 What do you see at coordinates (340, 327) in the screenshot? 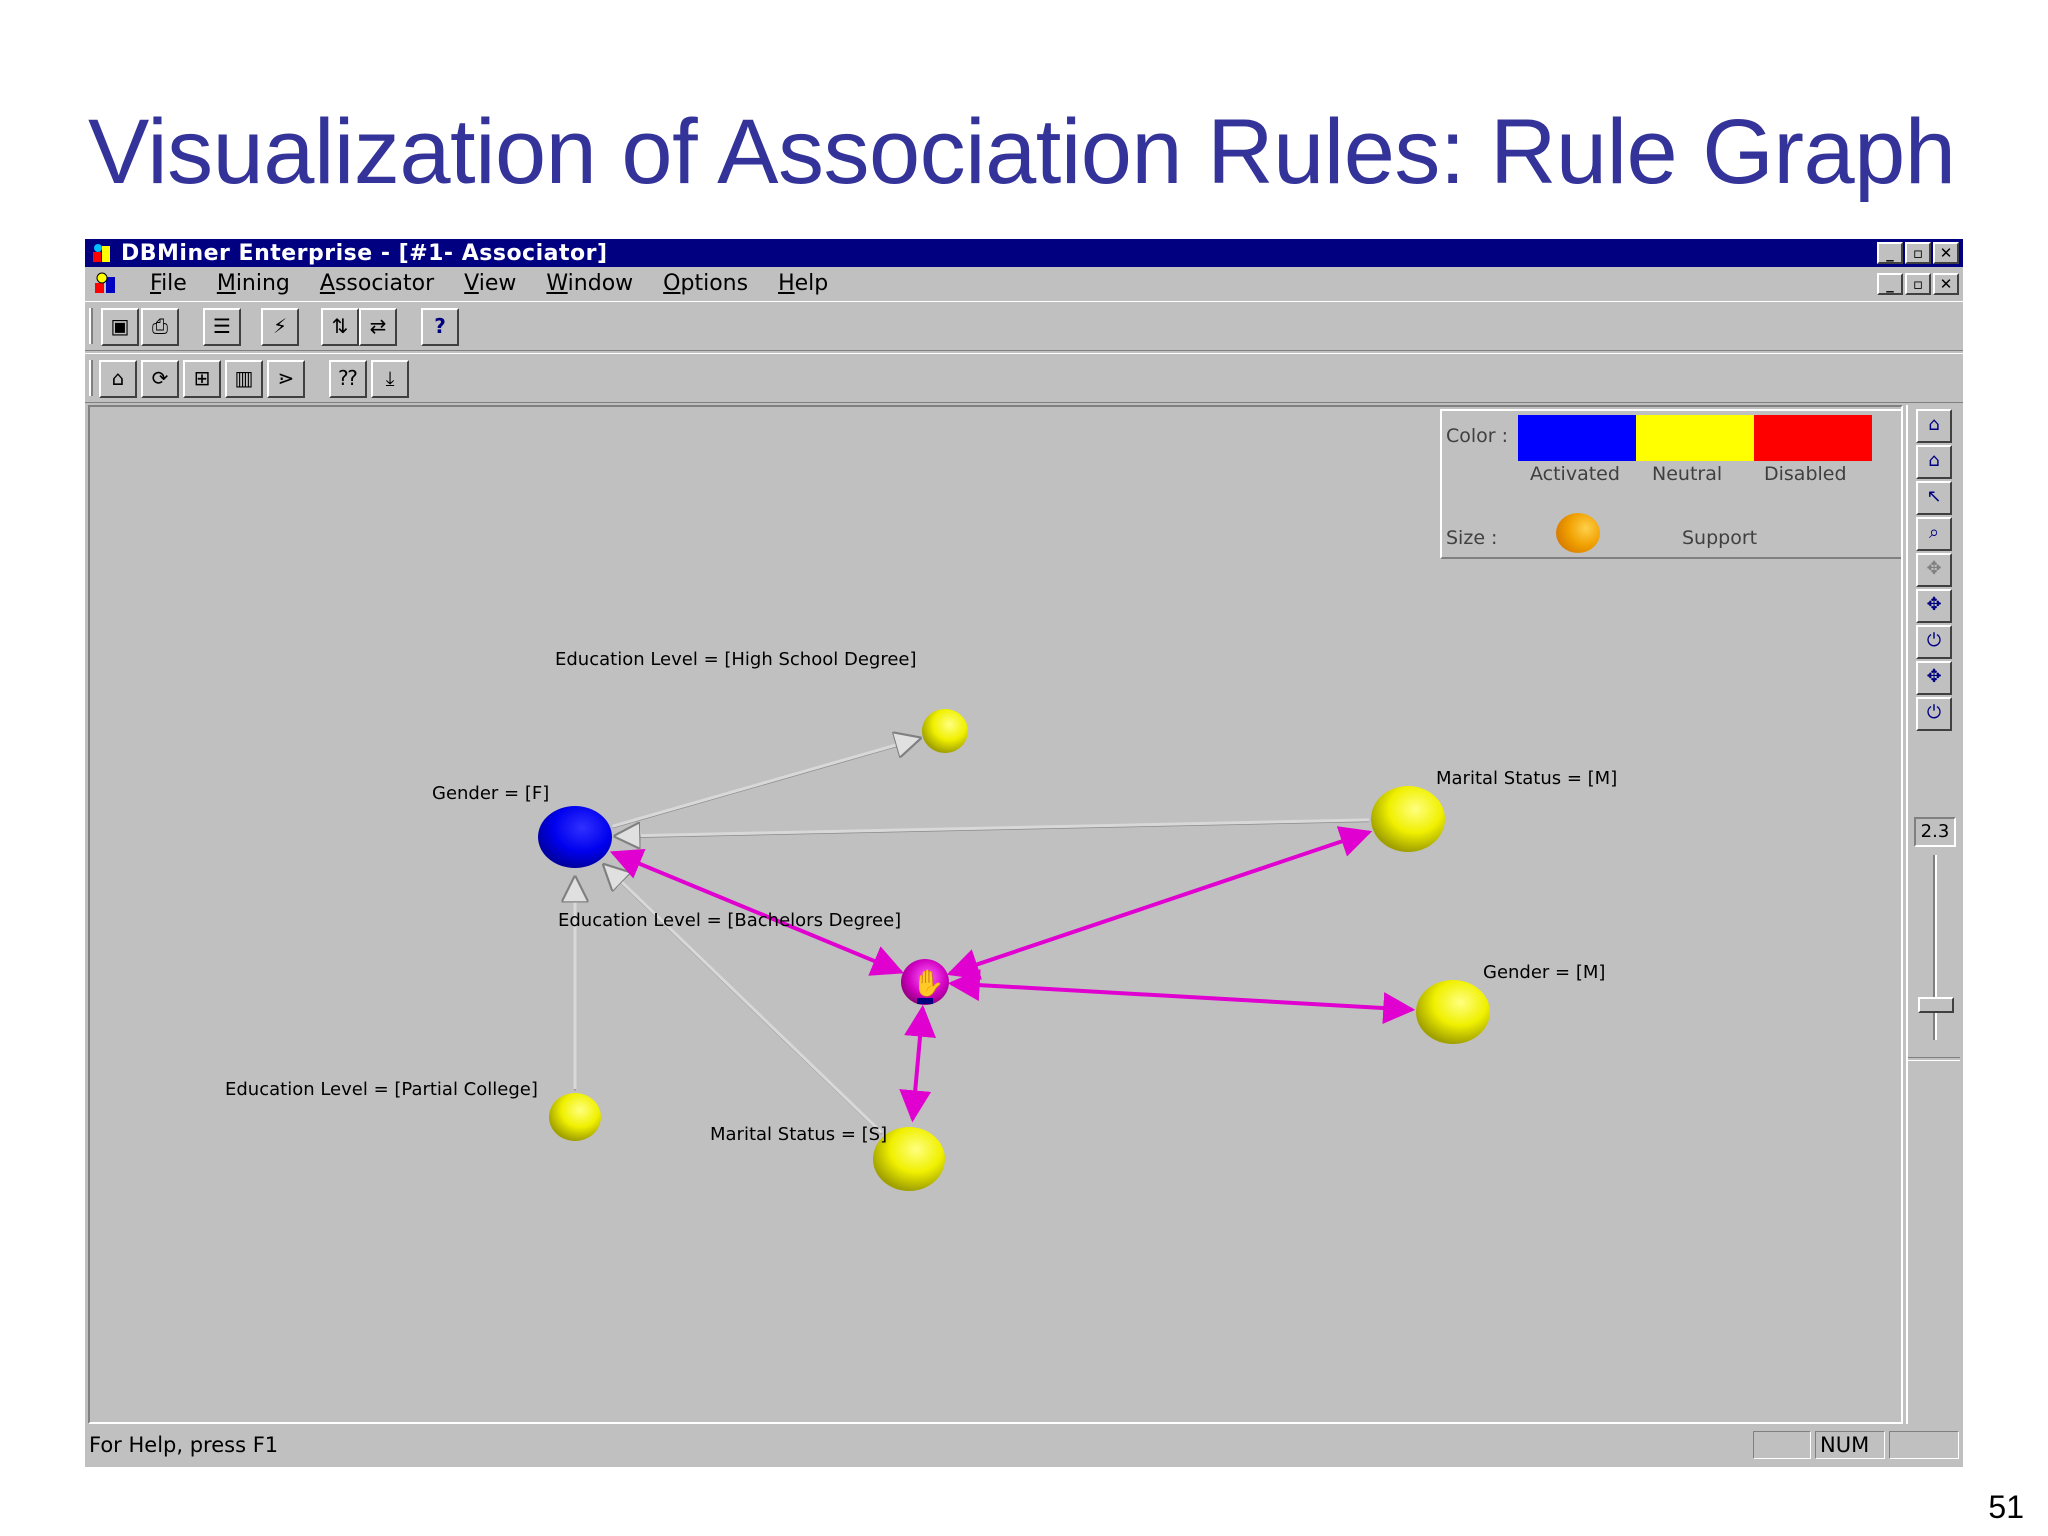
I see `sort-icon: ⇅` at bounding box center [340, 327].